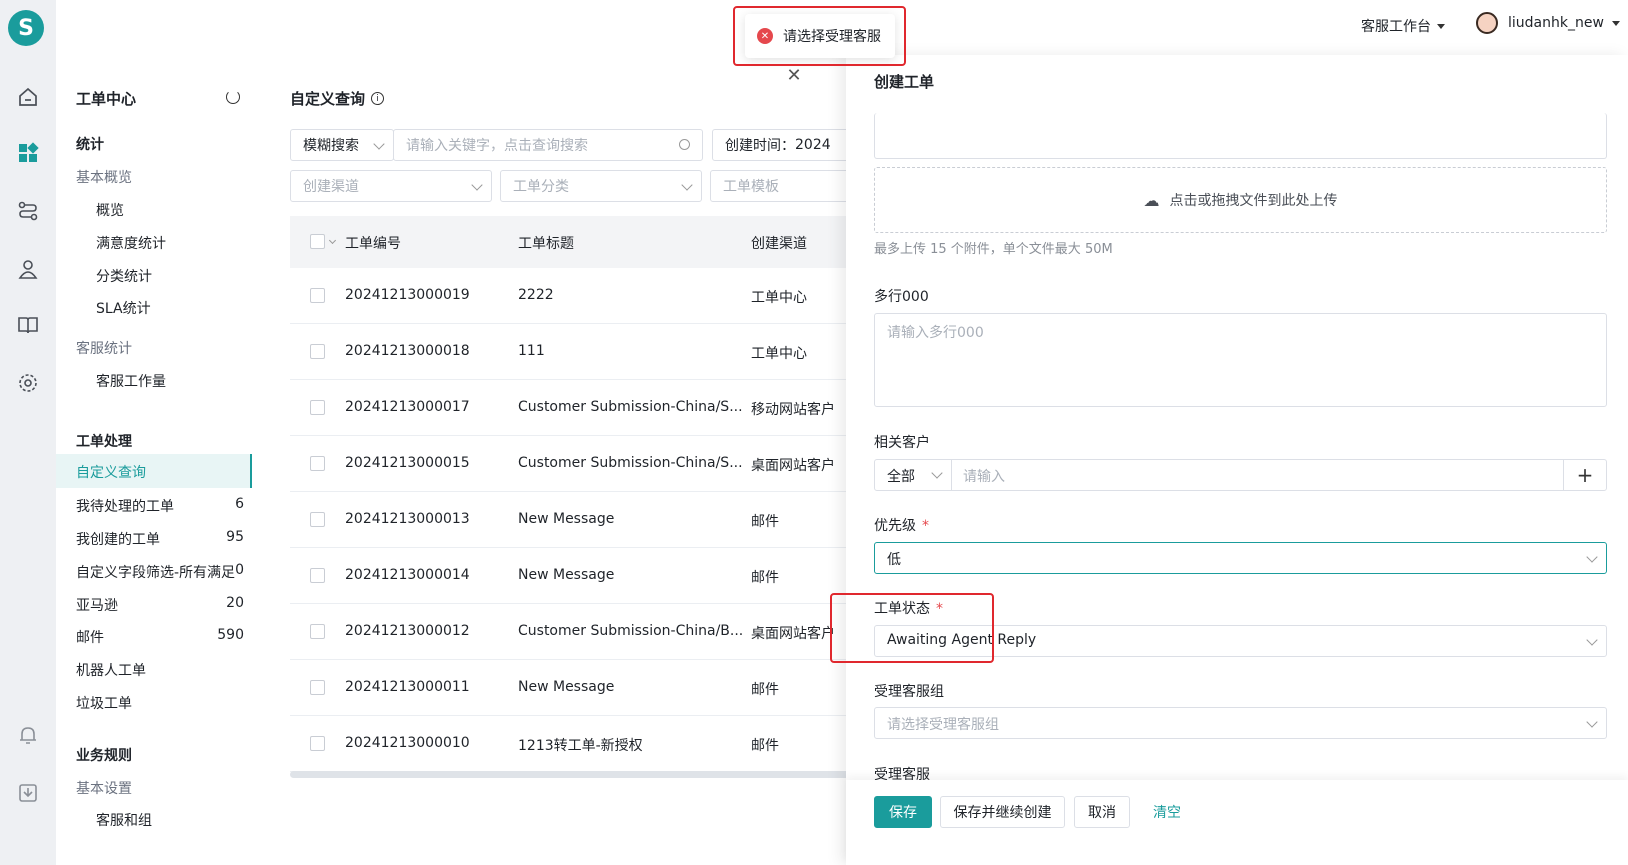 The height and width of the screenshot is (865, 1628). I want to click on multiline-label: 多行000, so click(901, 297).